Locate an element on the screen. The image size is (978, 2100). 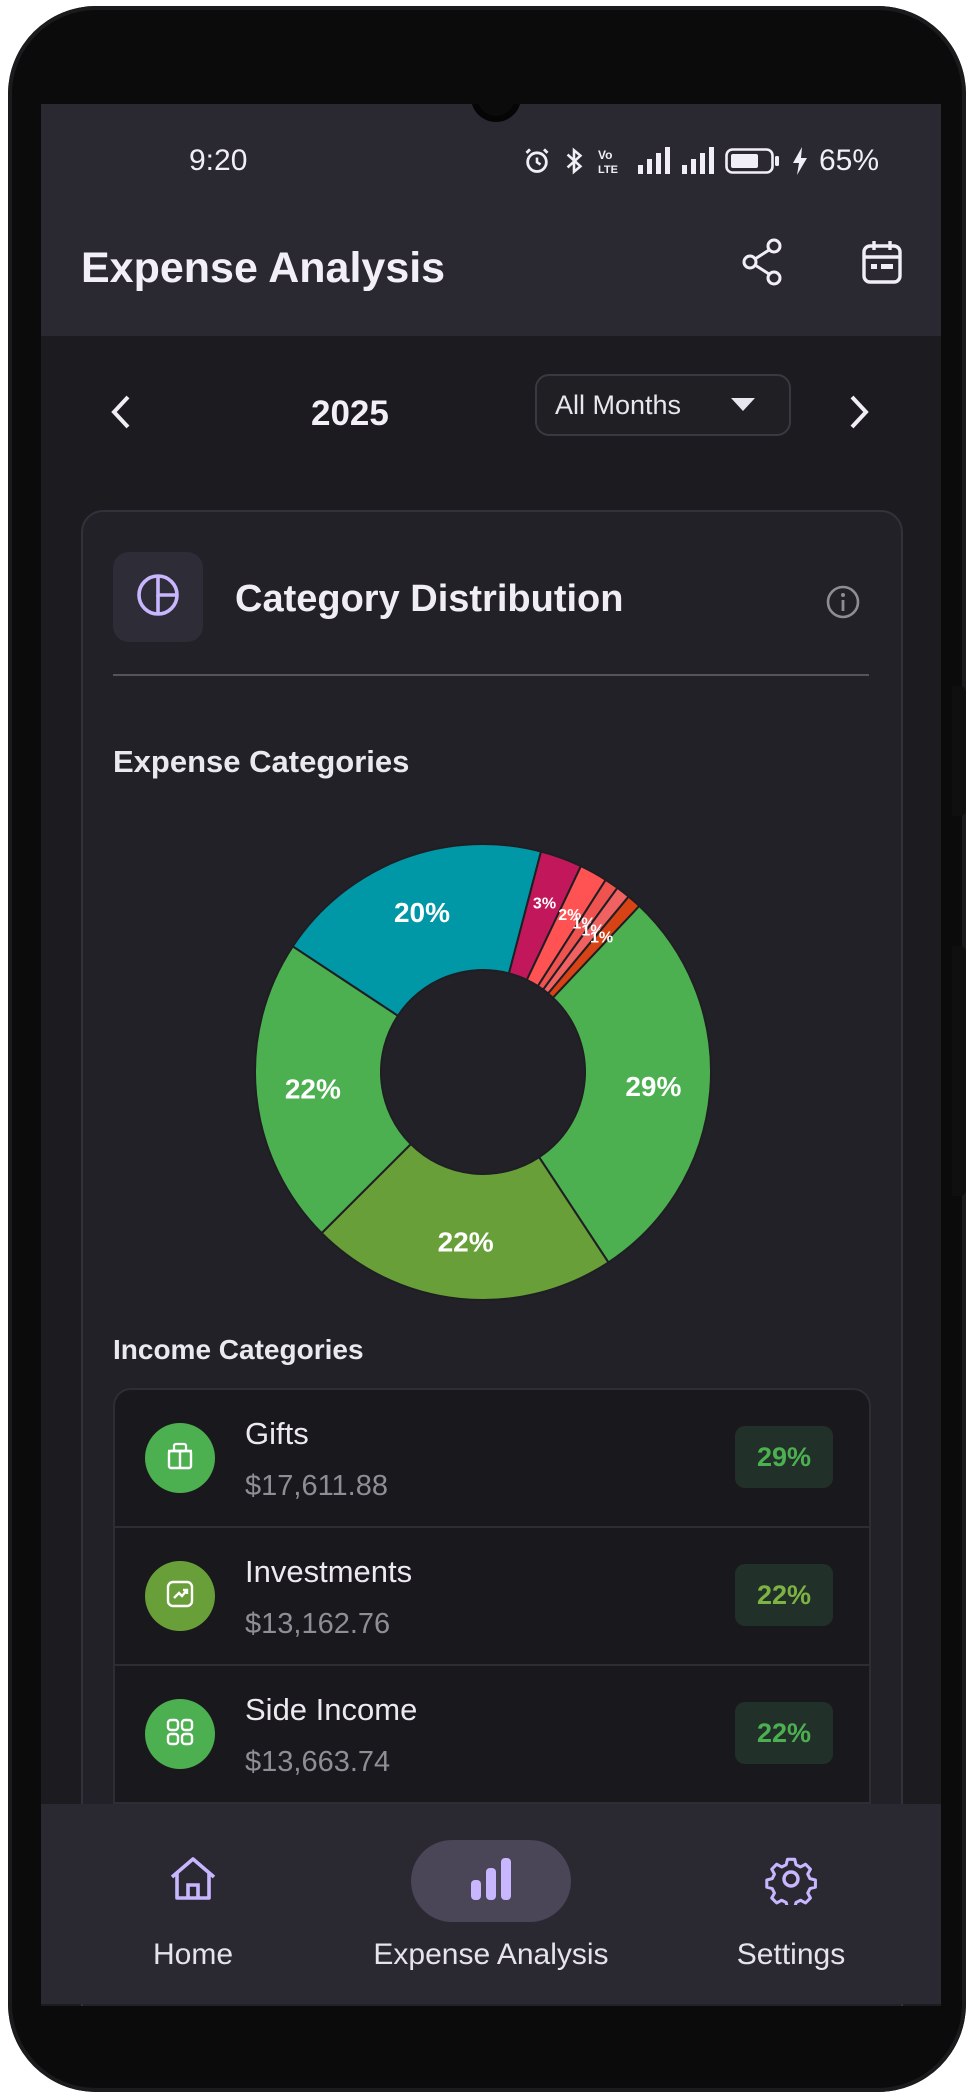
list-item: Gifts $17,611.88 29% is located at coordinates (492, 1459).